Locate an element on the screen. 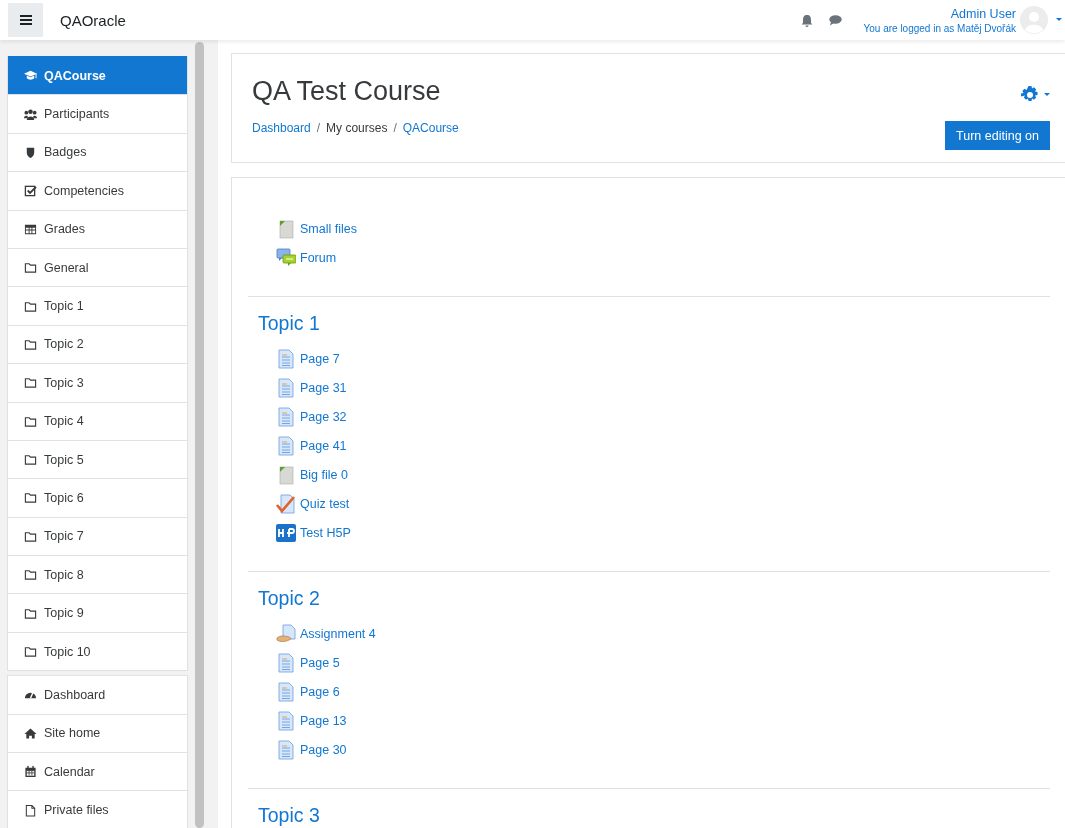 This screenshot has height=828, width=1065. nav-item: QACourse is located at coordinates (97, 75).